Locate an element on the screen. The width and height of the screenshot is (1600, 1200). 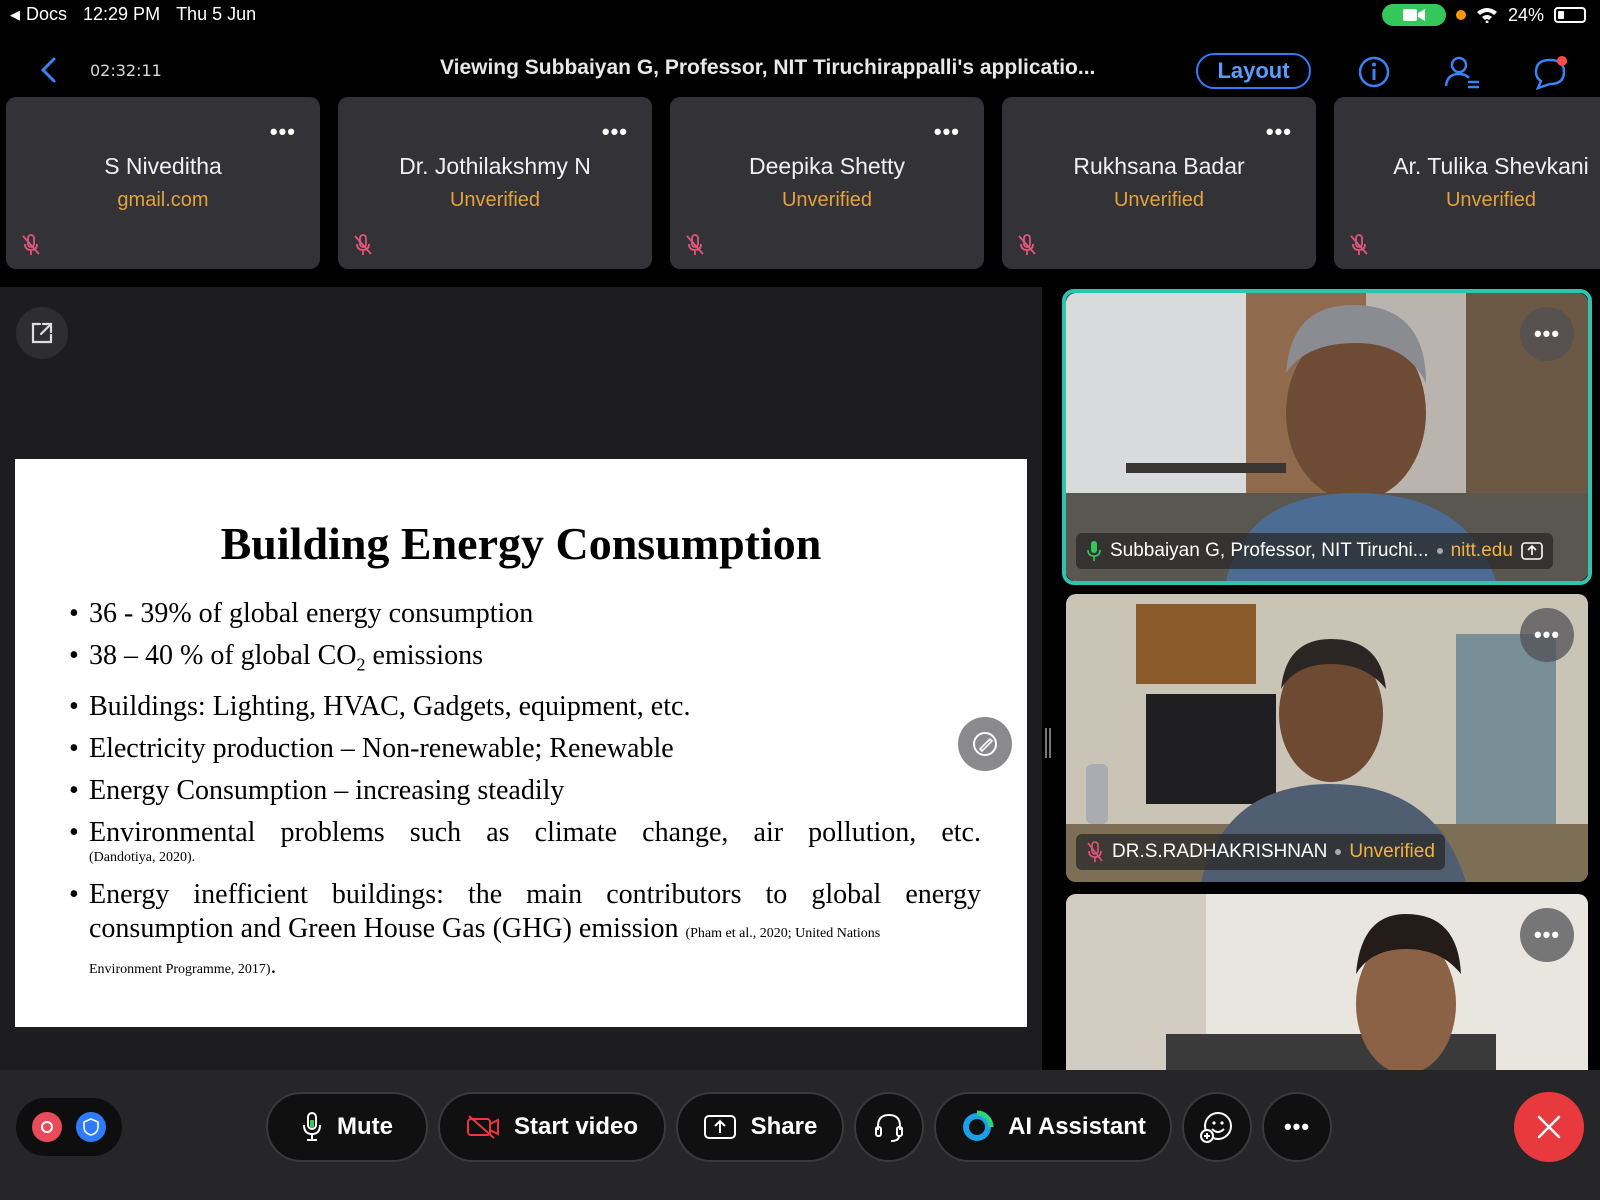
video-tile: ••• DR.S.RADHAKRISHNAN Unverified is located at coordinates (1327, 738).